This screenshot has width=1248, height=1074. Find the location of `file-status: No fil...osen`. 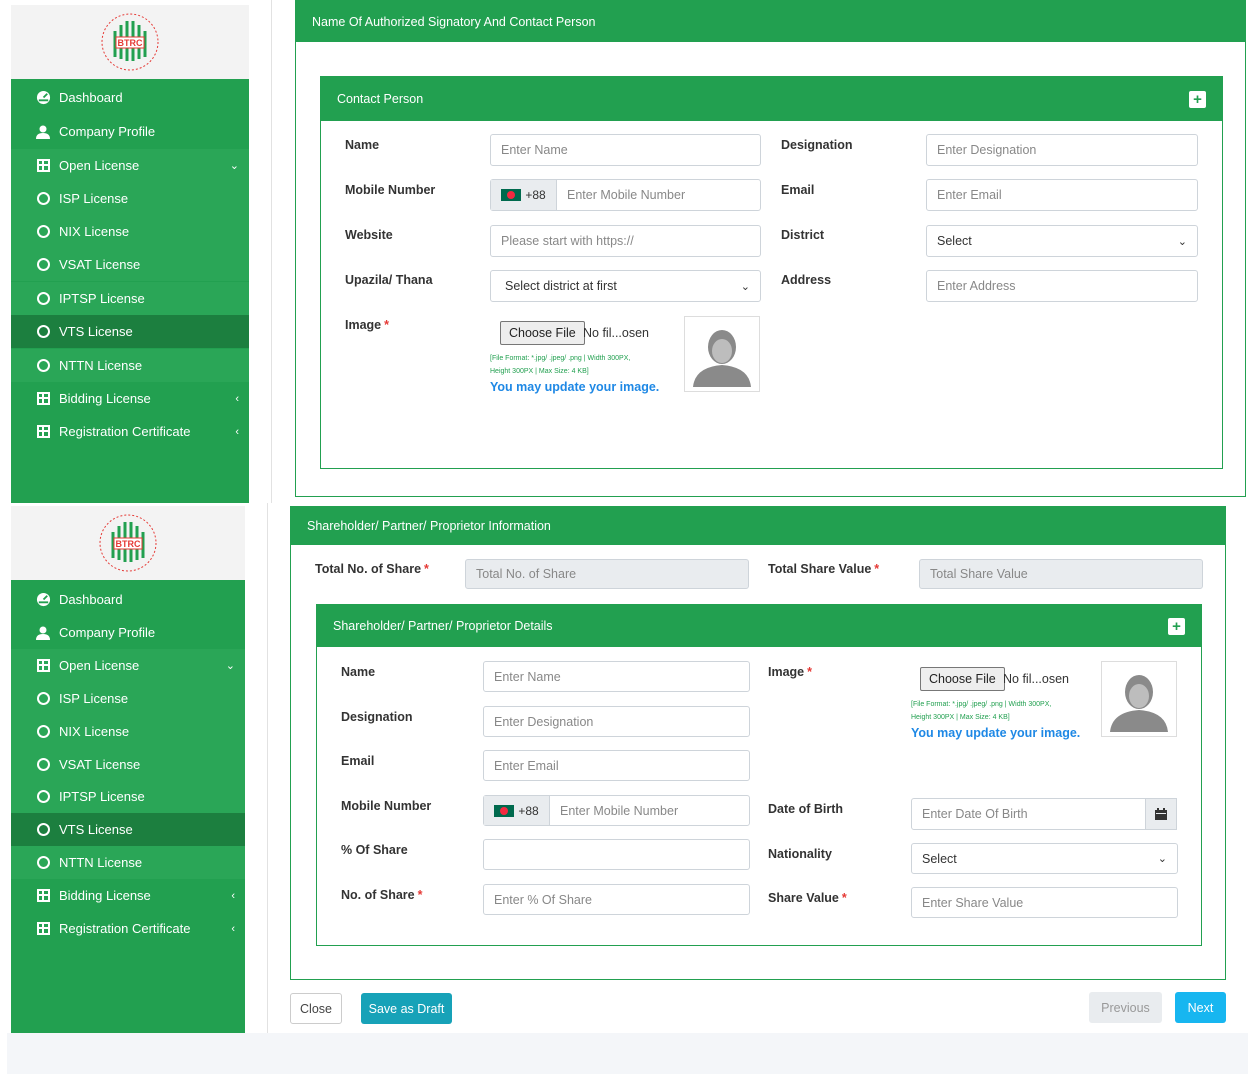

file-status: No fil...osen is located at coordinates (1036, 679).